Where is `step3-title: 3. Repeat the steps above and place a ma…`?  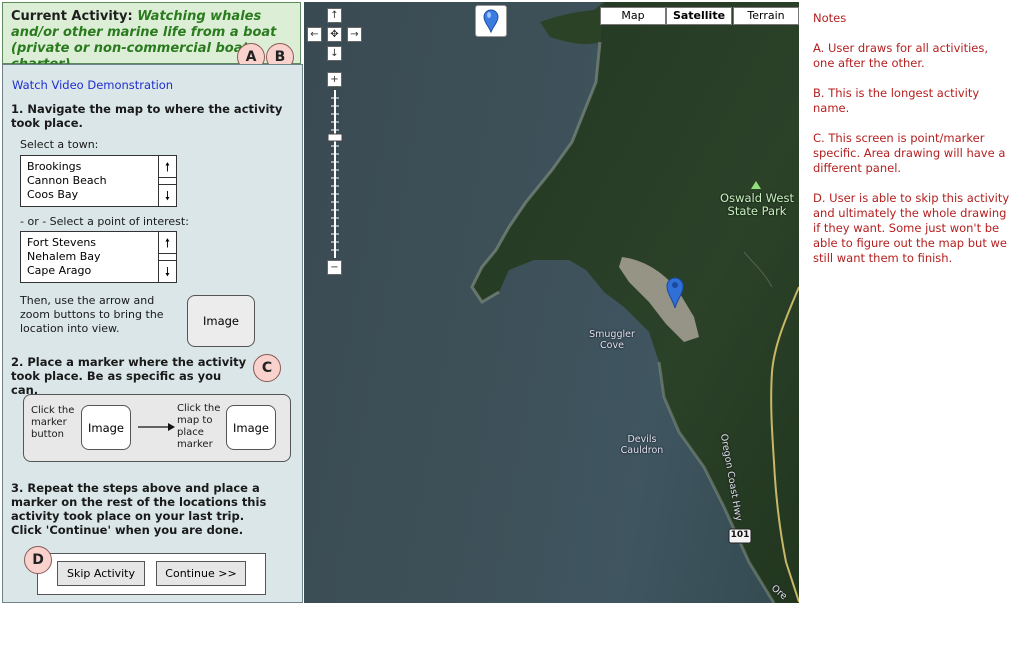 step3-title: 3. Repeat the steps above and place a ma… is located at coordinates (139, 509).